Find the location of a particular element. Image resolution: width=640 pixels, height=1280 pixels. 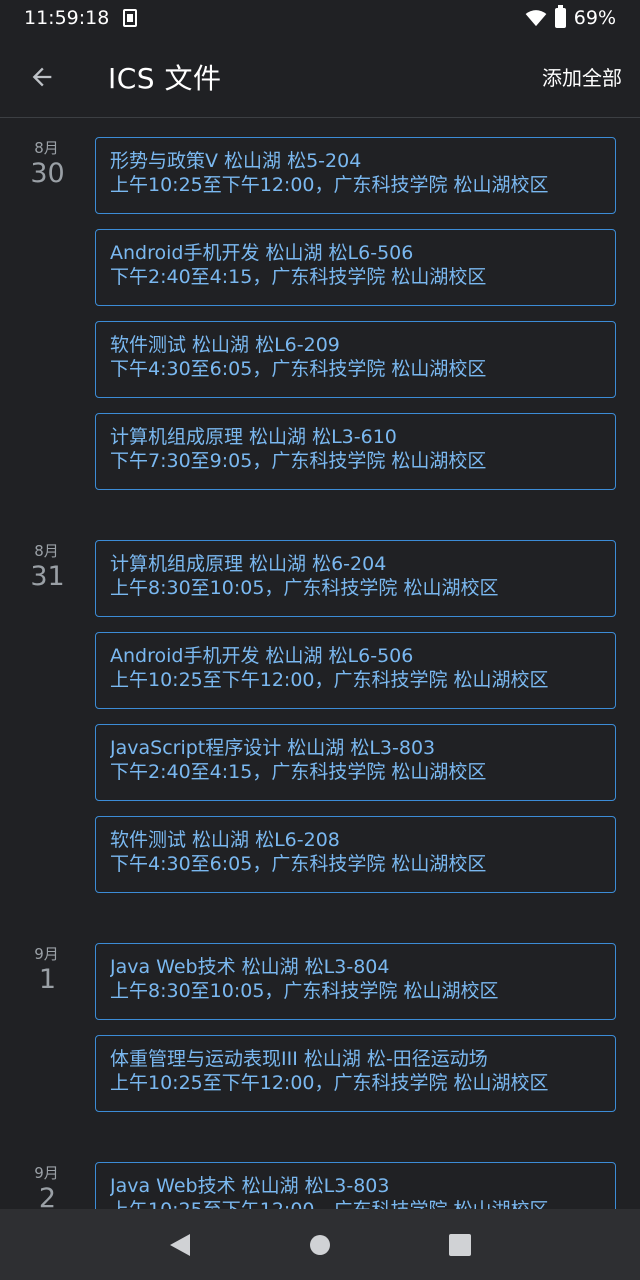

date-column: 9月 1 is located at coordinates (47, 960).